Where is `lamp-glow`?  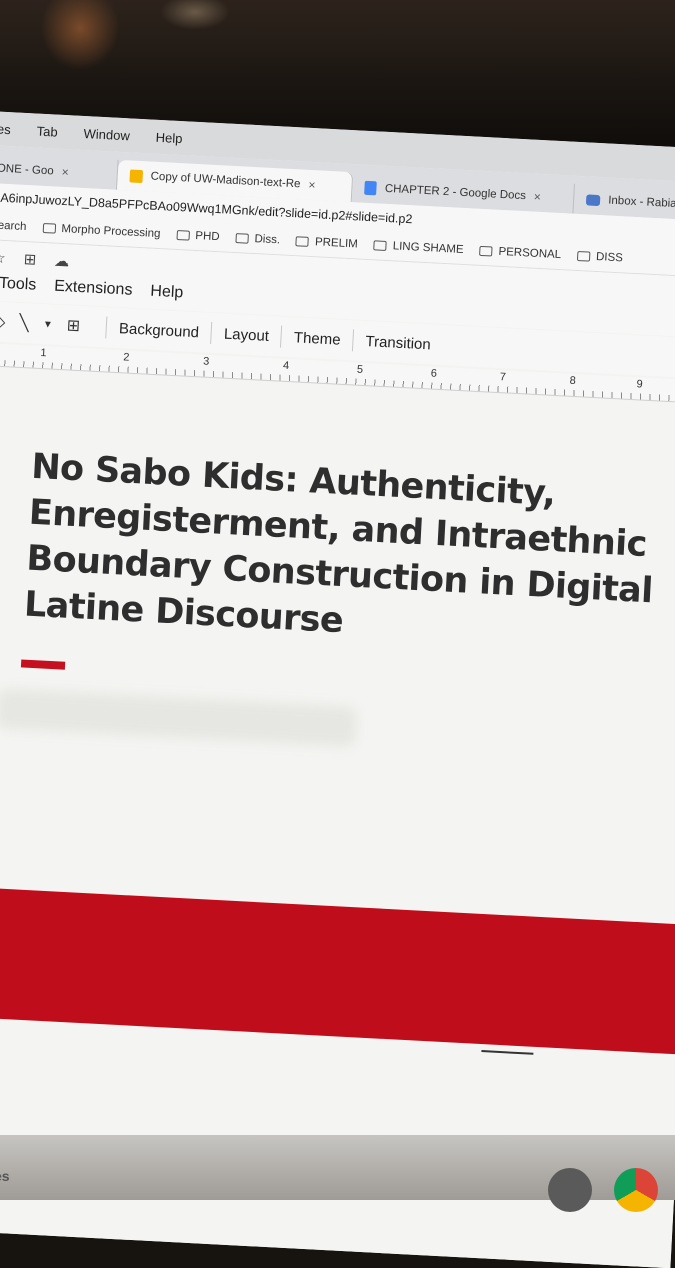 lamp-glow is located at coordinates (80, 35).